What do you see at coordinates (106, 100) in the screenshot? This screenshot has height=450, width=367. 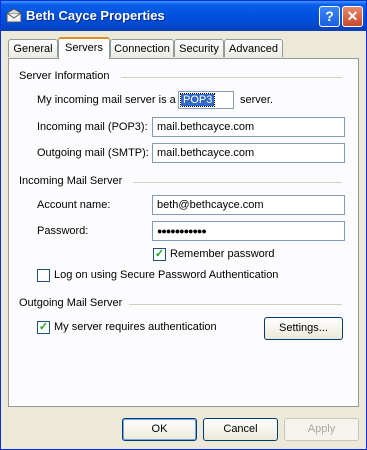 I see `incoming-server-type-prefix: My incoming mail server is a` at bounding box center [106, 100].